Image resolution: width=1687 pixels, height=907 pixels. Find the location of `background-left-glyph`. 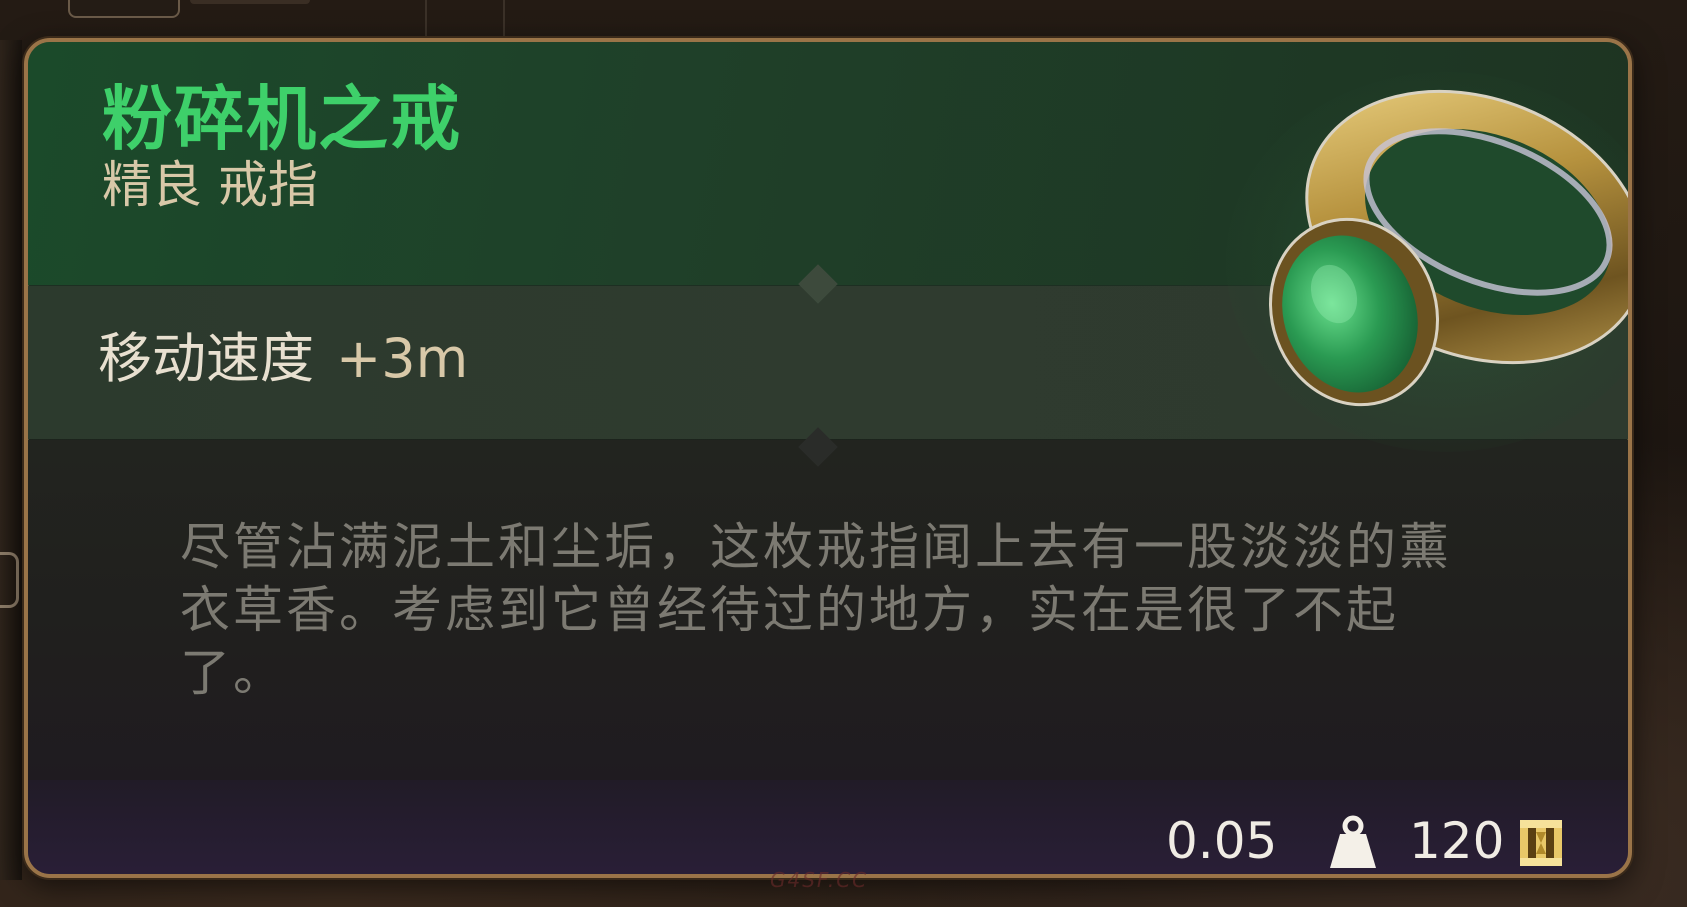

background-left-glyph is located at coordinates (9, 580).